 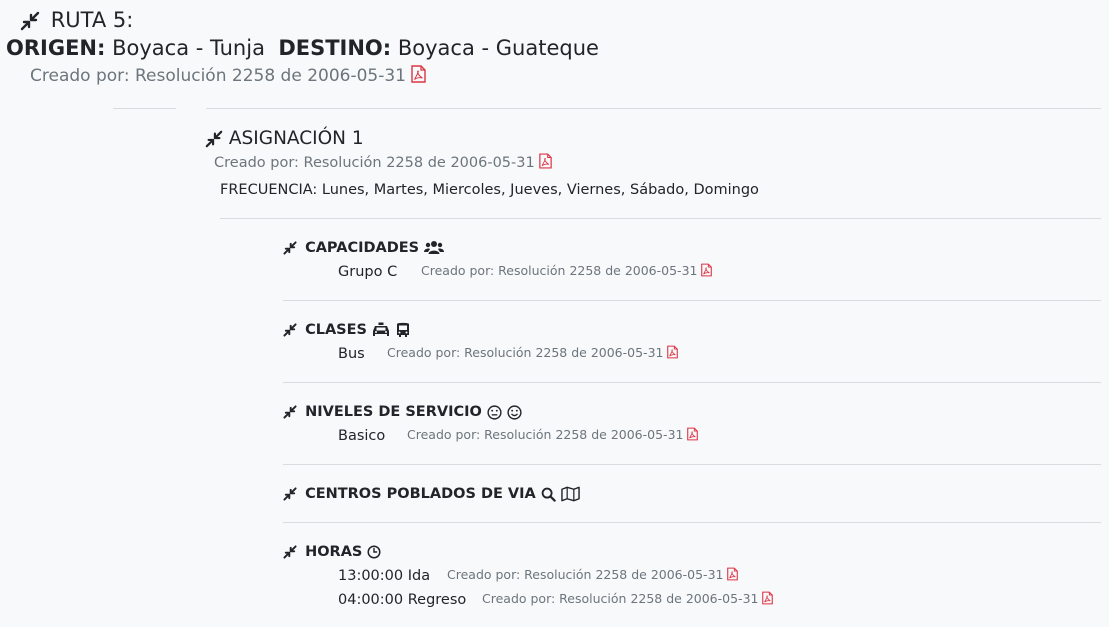 I want to click on capacidades-title: CAPACIDADES, so click(x=362, y=248).